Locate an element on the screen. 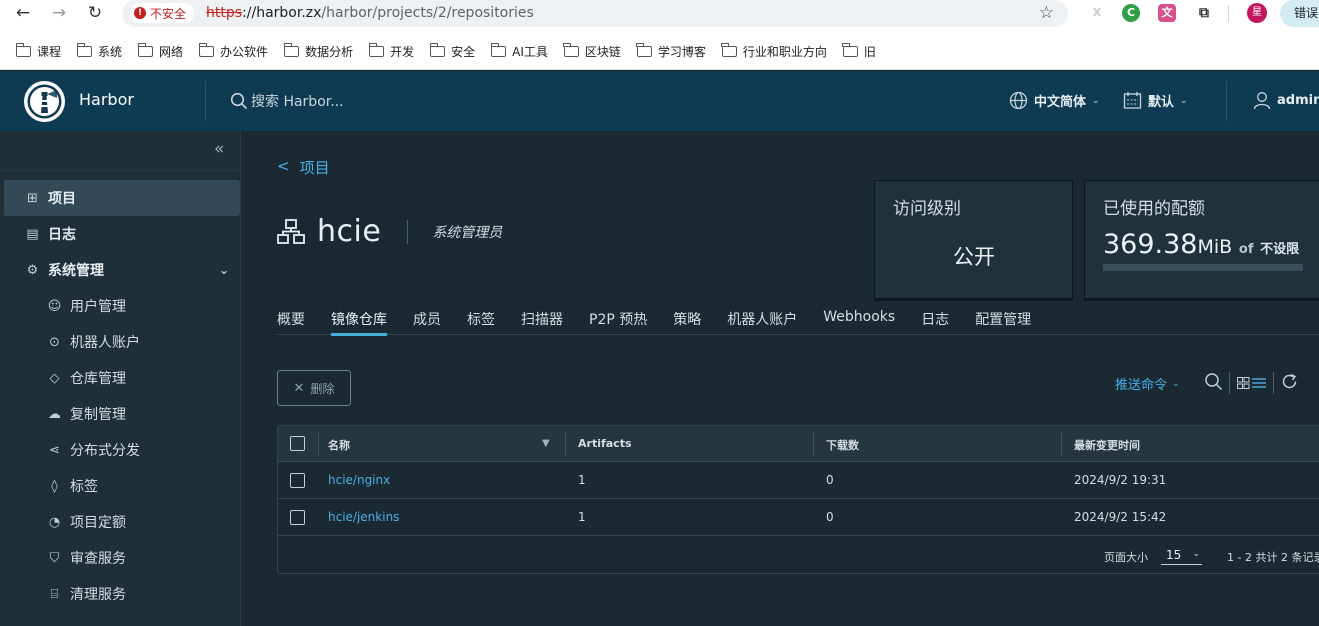 Image resolution: width=1319 pixels, height=626 pixels. user-menu: admin is located at coordinates (1286, 100).